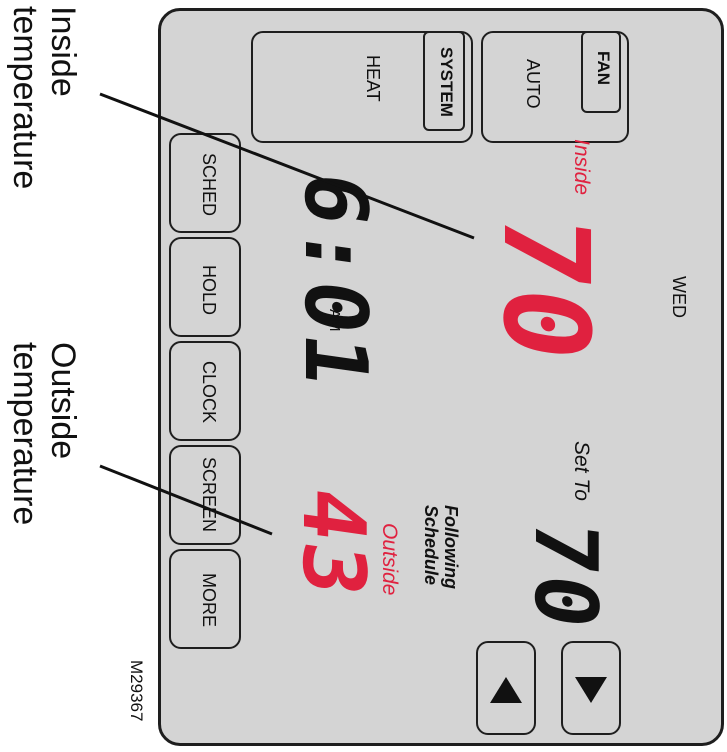 This screenshot has width=727, height=752. Describe the element at coordinates (287, 166) in the screenshot. I see `inside-leader-line` at that location.